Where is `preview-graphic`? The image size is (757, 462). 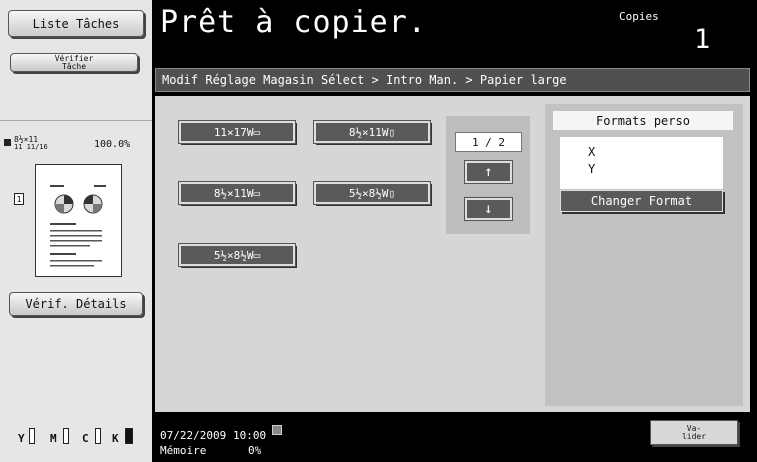 preview-graphic is located at coordinates (78, 226).